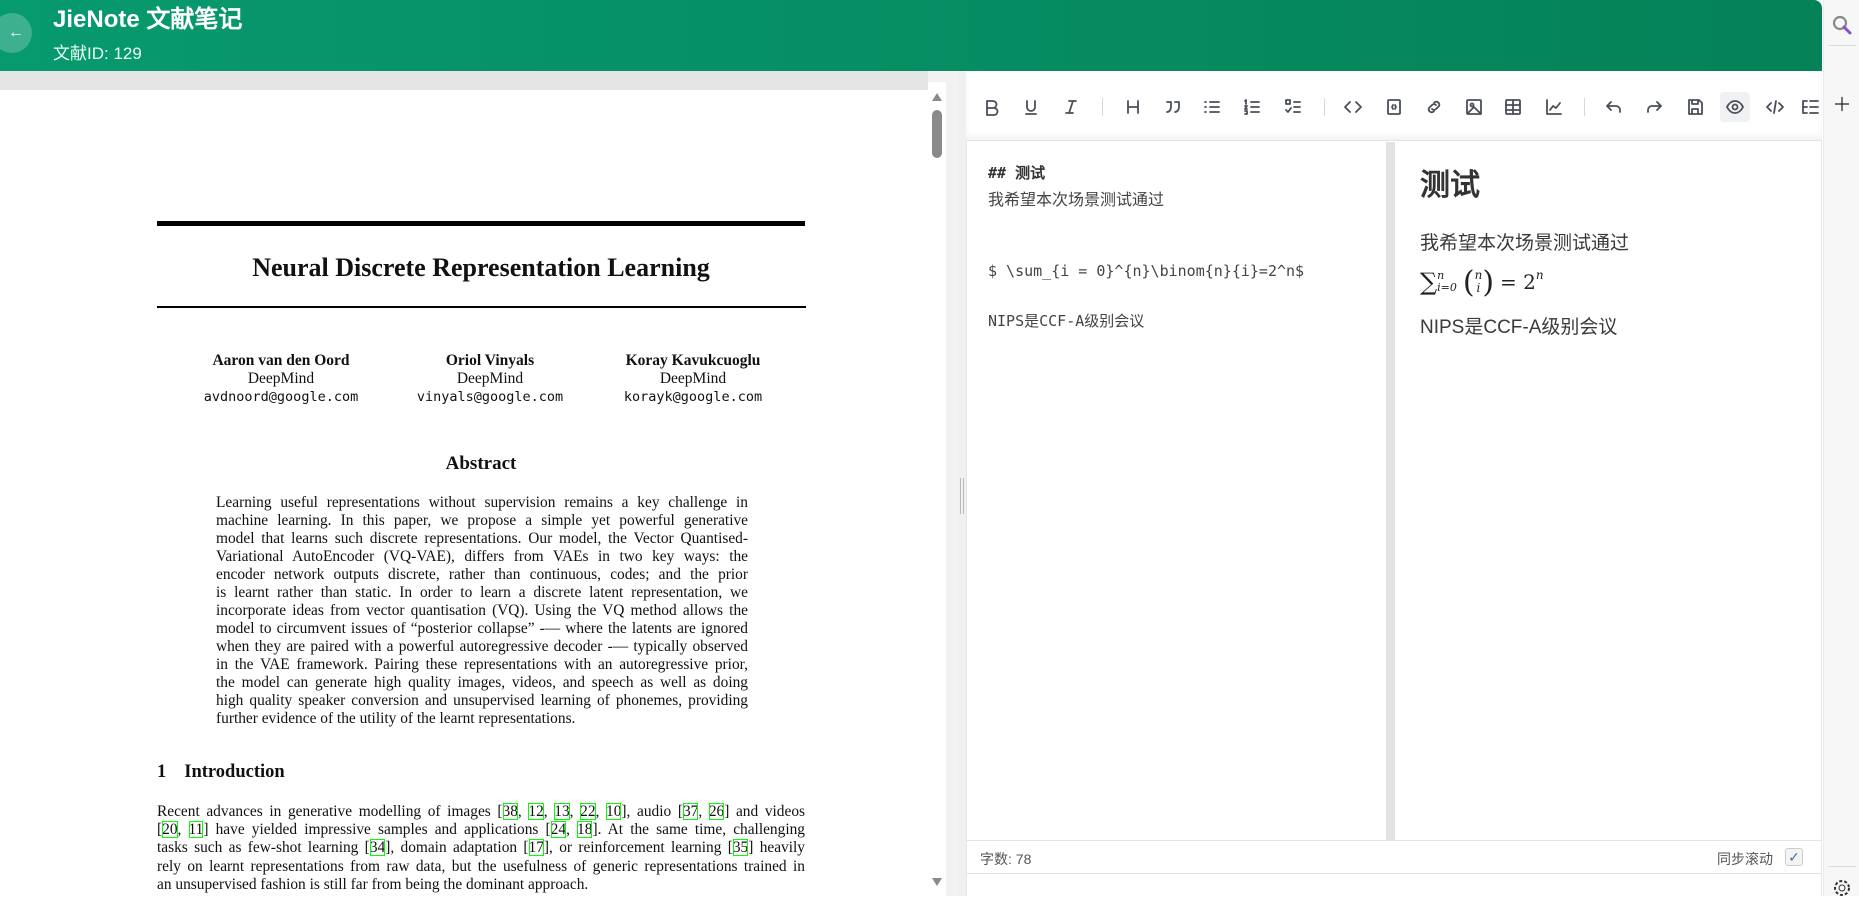 This screenshot has height=898, width=1859. Describe the element at coordinates (690, 811) in the screenshot. I see `citation-link: 37` at that location.